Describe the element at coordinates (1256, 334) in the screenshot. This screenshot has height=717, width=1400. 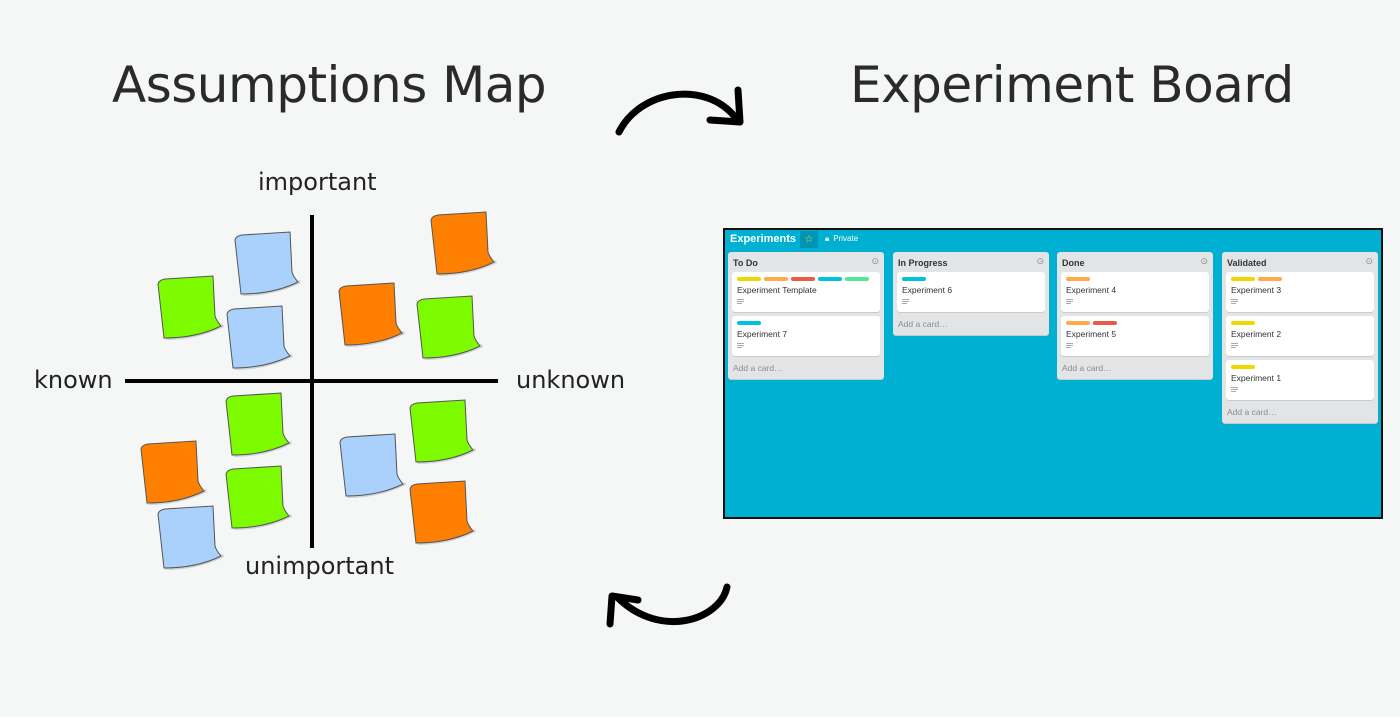
I see `card-title: Experiment 2` at that location.